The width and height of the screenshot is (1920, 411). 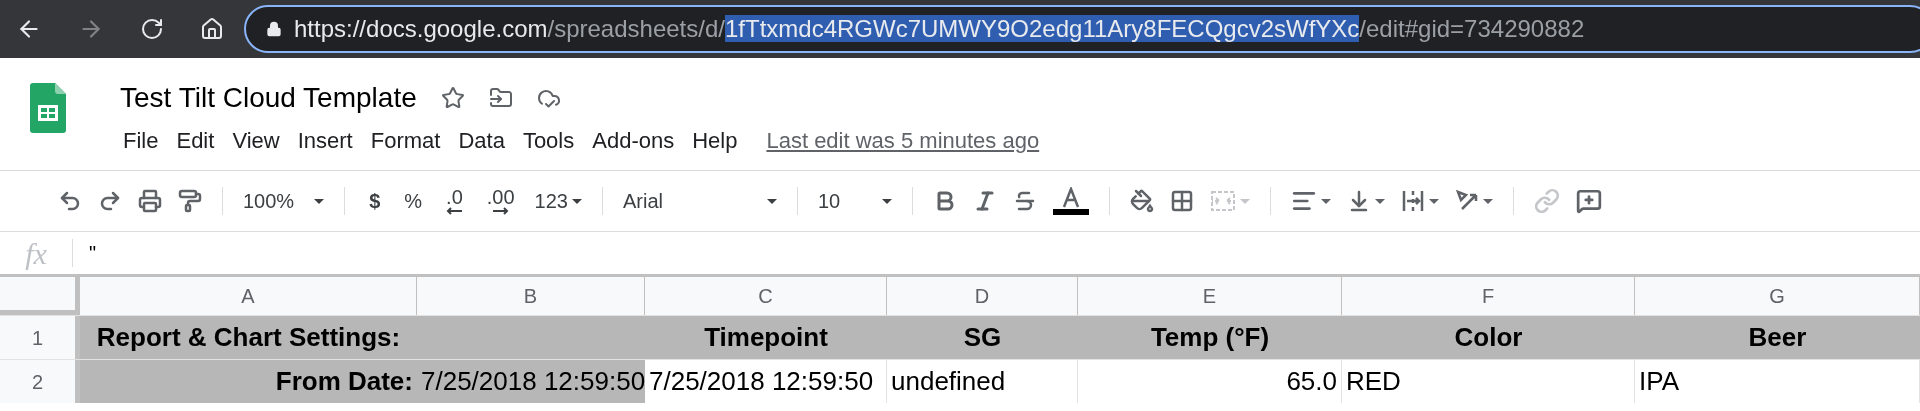 I want to click on menu-item: View, so click(x=256, y=140).